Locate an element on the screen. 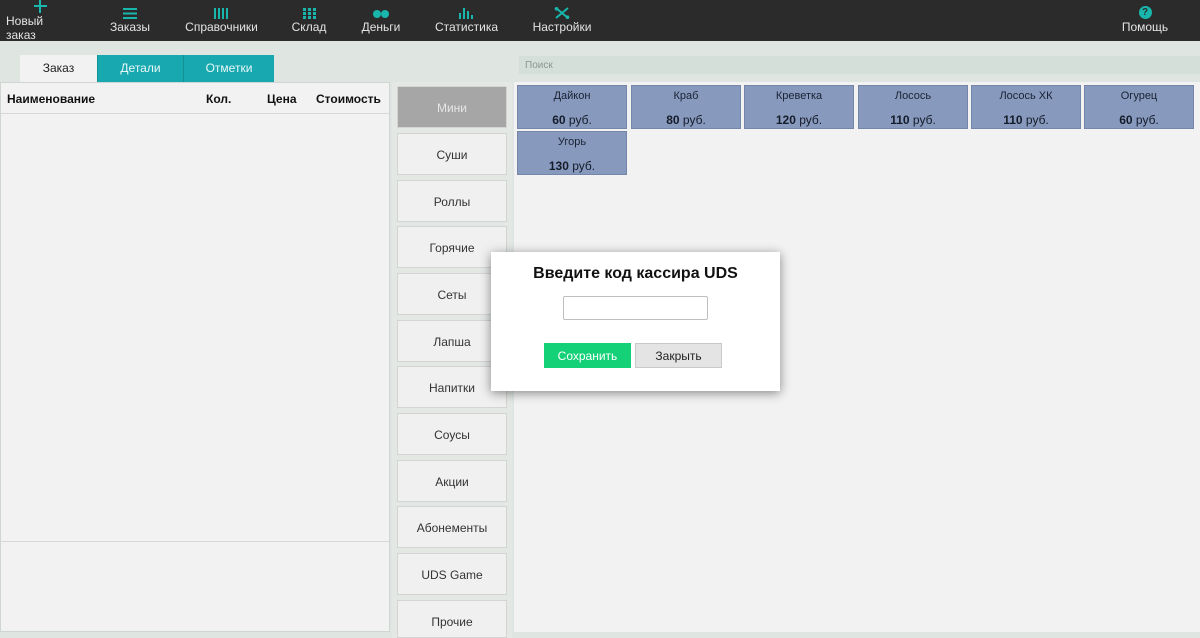  grid-icon is located at coordinates (309, 13).